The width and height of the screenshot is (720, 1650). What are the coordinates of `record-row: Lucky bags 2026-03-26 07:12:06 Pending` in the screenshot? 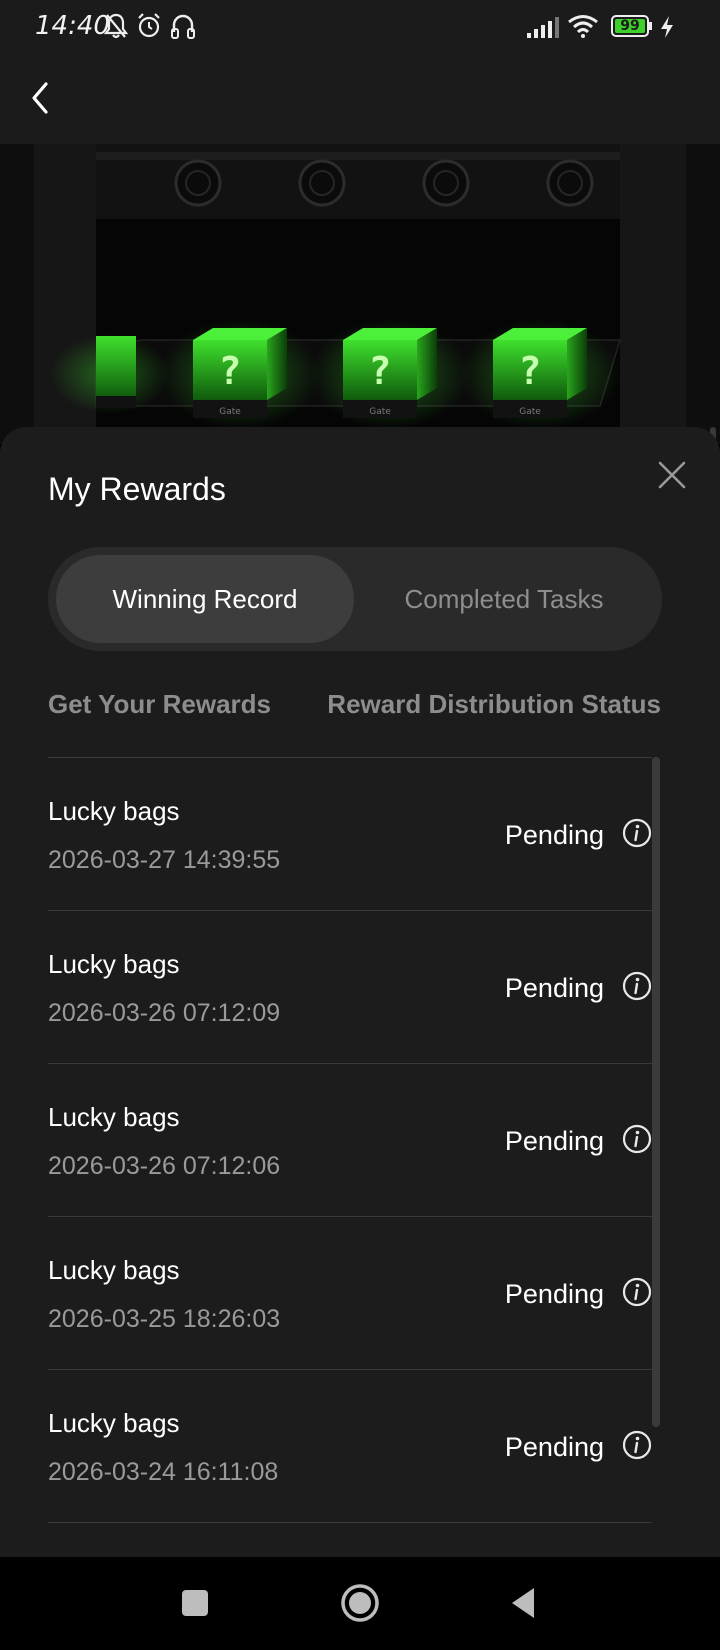 It's located at (350, 1139).